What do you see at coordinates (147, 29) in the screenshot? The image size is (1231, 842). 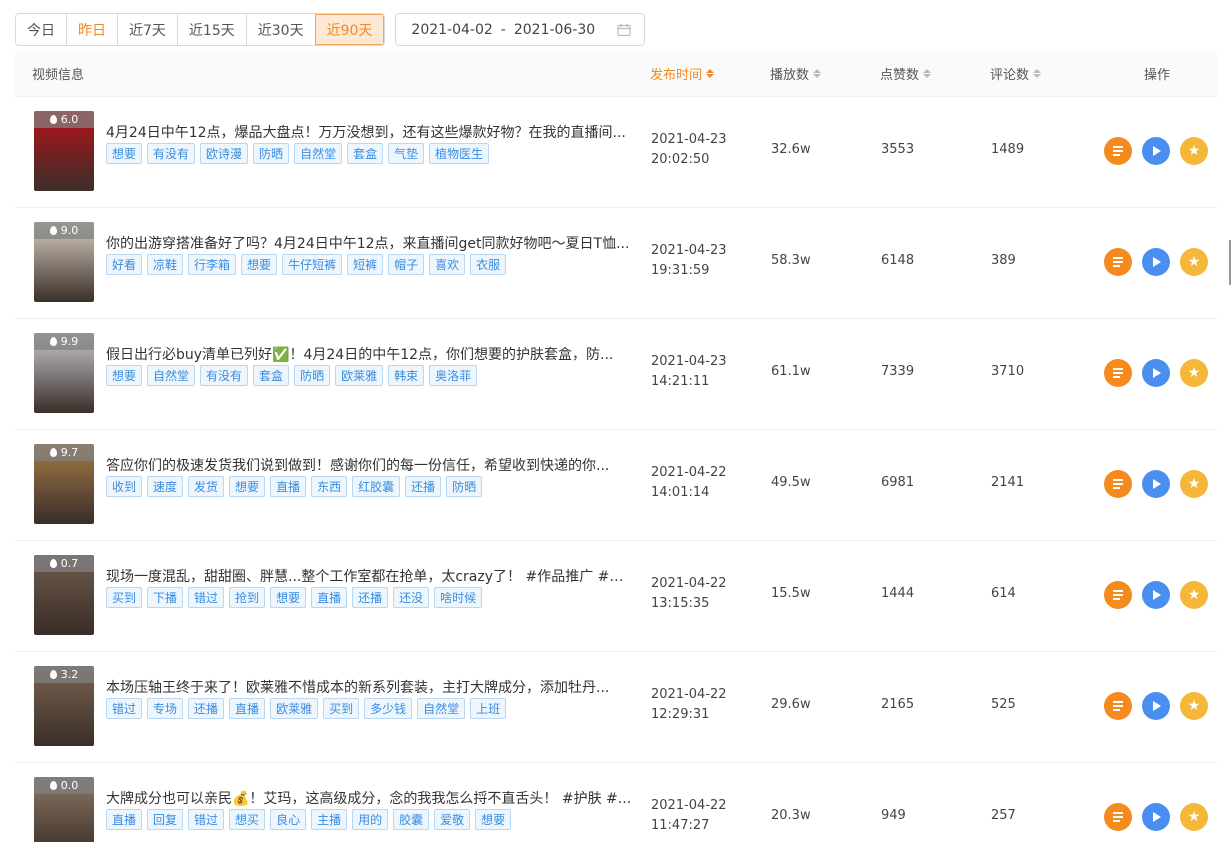 I see `range-button: 近7天` at bounding box center [147, 29].